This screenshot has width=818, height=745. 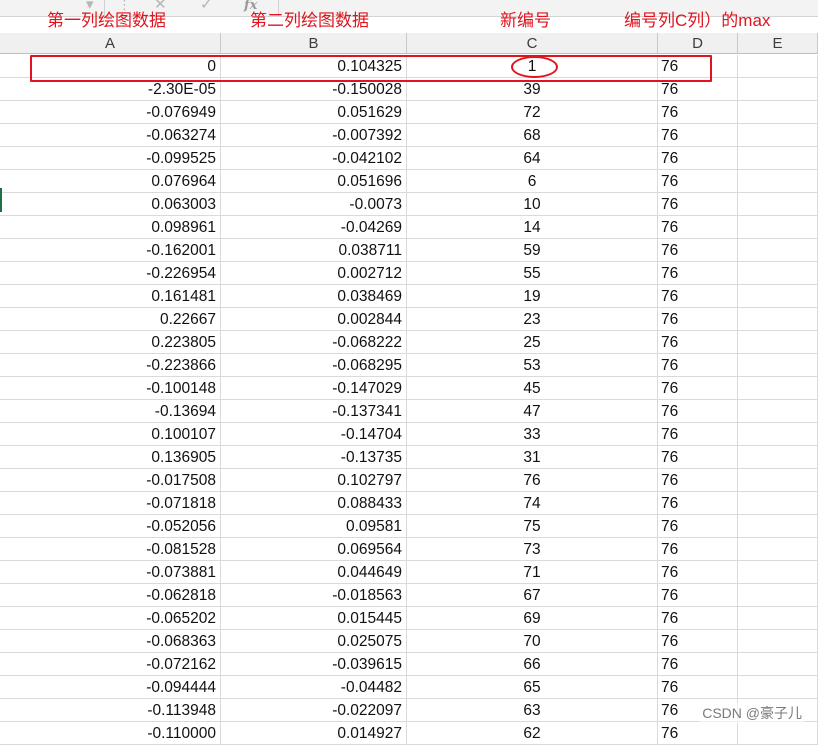 What do you see at coordinates (314, 710) in the screenshot?
I see `cell-b: -0.022097` at bounding box center [314, 710].